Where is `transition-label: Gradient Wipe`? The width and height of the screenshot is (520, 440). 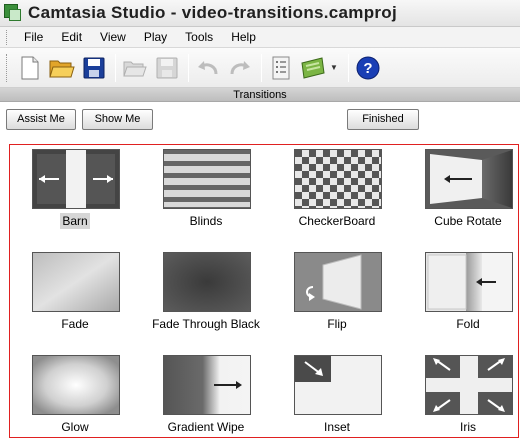
transition-label: Gradient Wipe is located at coordinates (206, 427).